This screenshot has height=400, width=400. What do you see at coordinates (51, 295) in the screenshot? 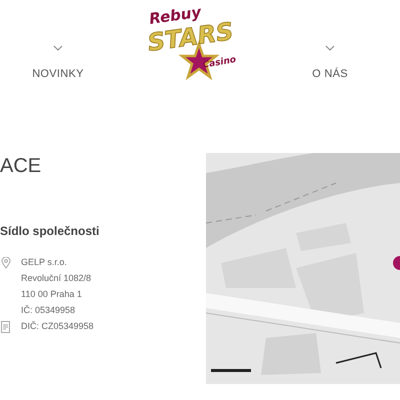
I see `address-line: 110 00 Praha 1` at bounding box center [51, 295].